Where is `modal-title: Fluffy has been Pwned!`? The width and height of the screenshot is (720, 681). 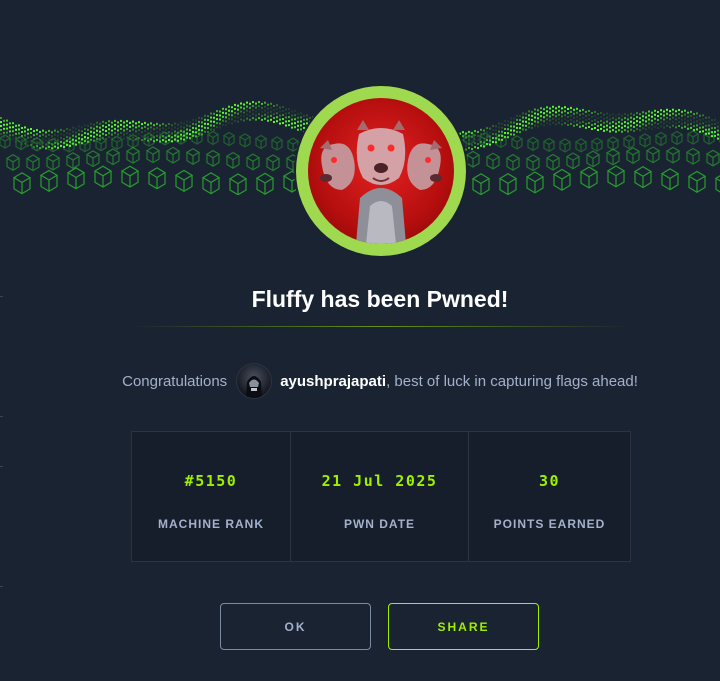
modal-title: Fluffy has been Pwned! is located at coordinates (380, 299).